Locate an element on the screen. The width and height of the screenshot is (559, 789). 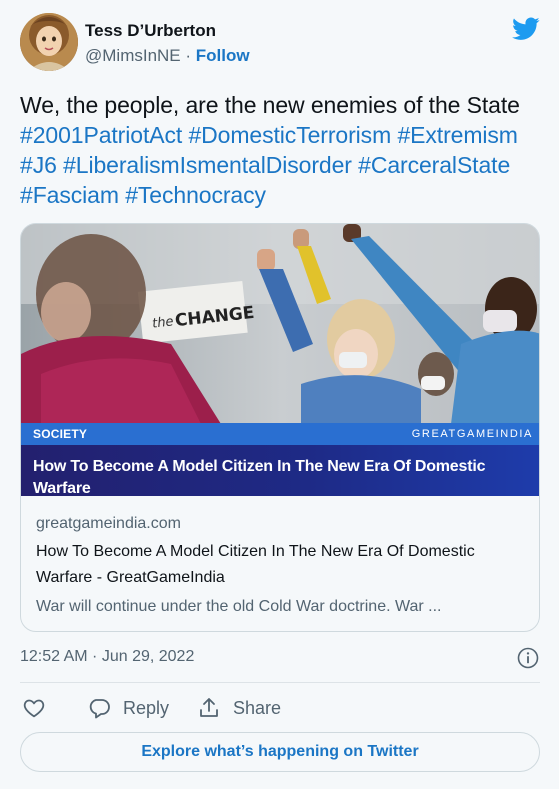
sign-prefix: the is located at coordinates (163, 322).